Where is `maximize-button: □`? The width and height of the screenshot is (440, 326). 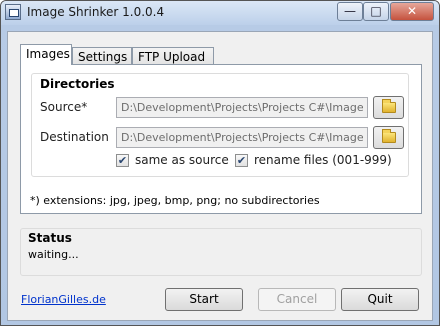
maximize-button: □ is located at coordinates (376, 11).